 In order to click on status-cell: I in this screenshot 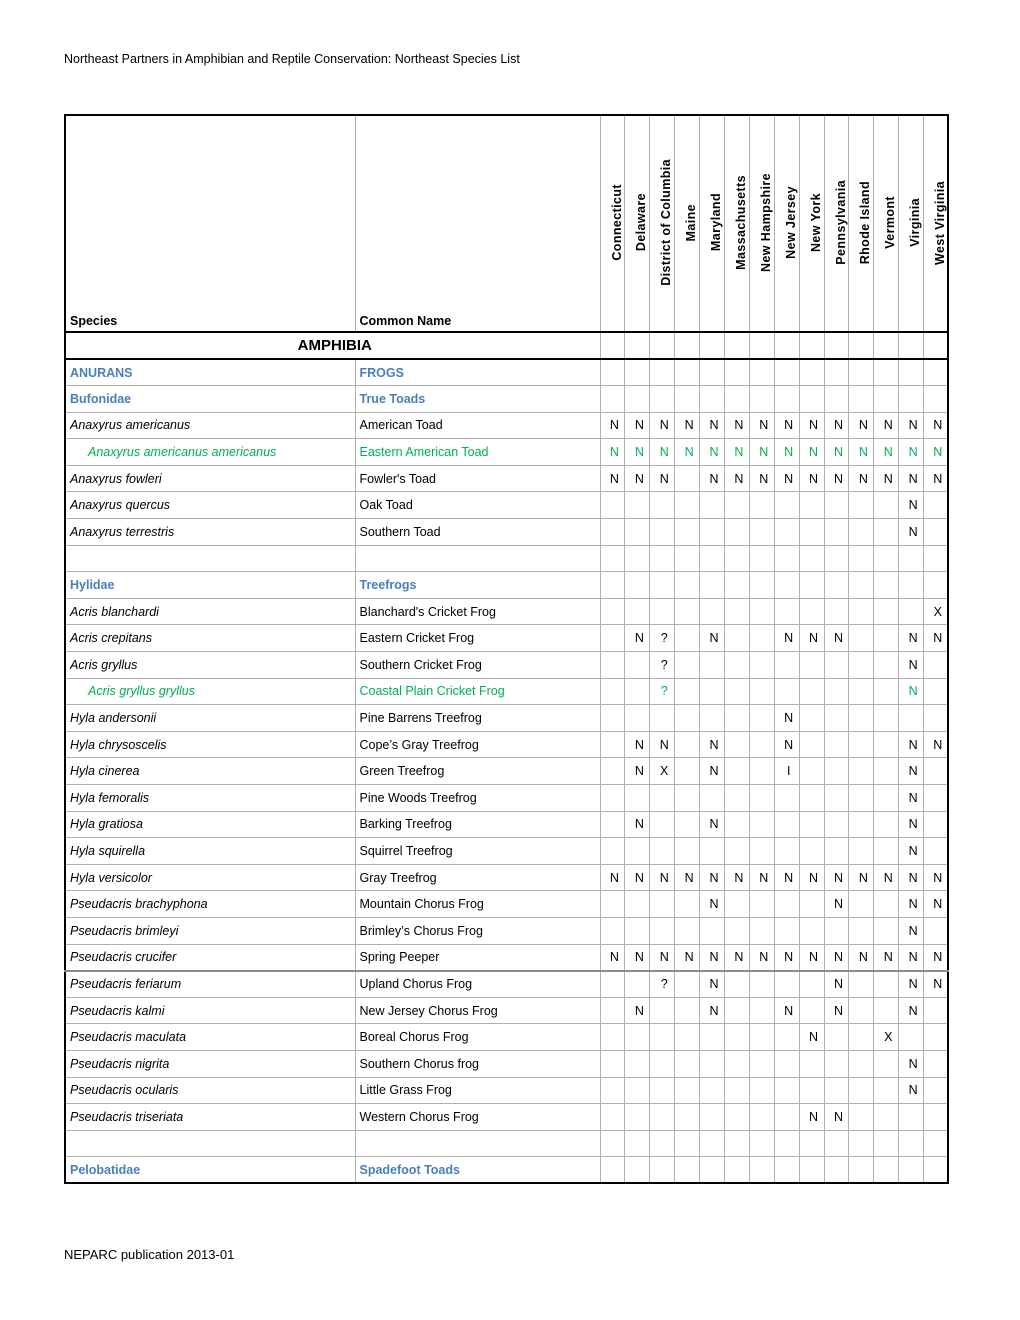, I will do `click(786, 771)`.